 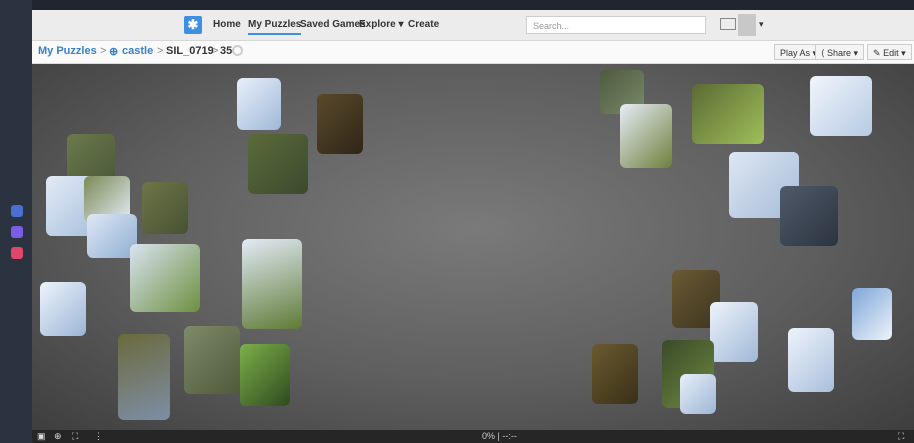 What do you see at coordinates (114, 52) in the screenshot?
I see `globe-icon: ⊕` at bounding box center [114, 52].